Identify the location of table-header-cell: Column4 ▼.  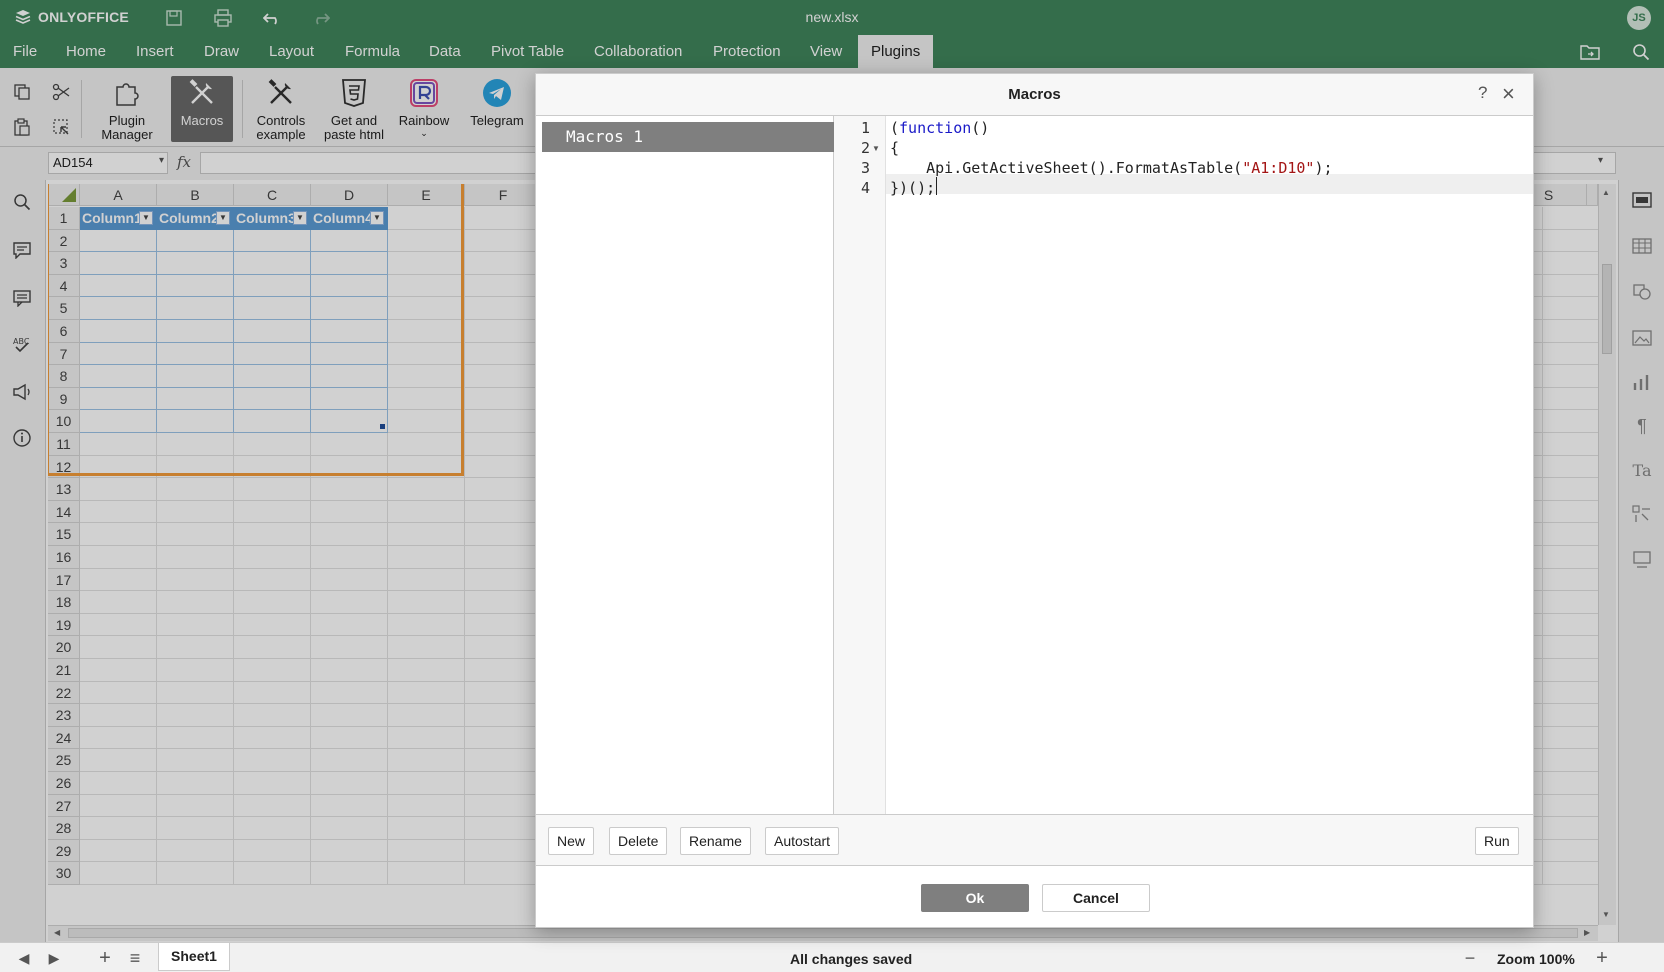
(349, 218).